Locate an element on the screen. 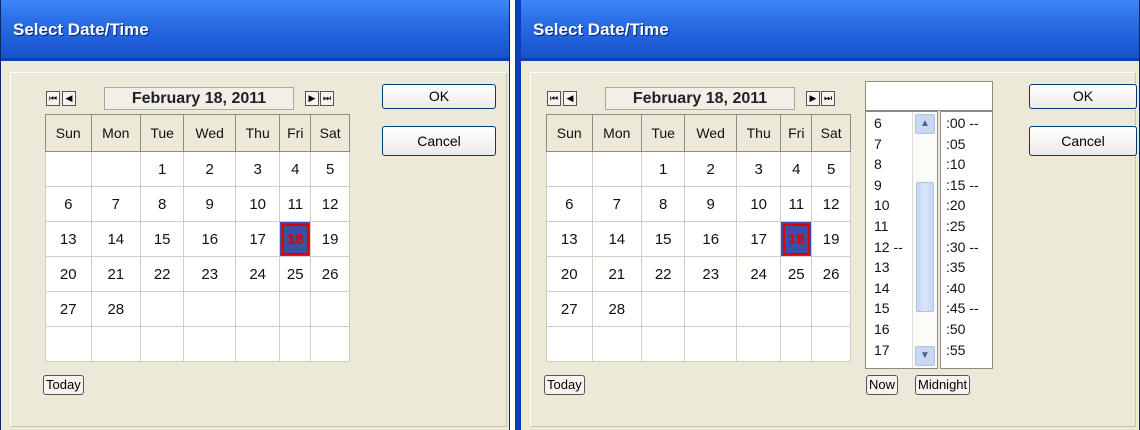  hour-option: 16 is located at coordinates (882, 329).